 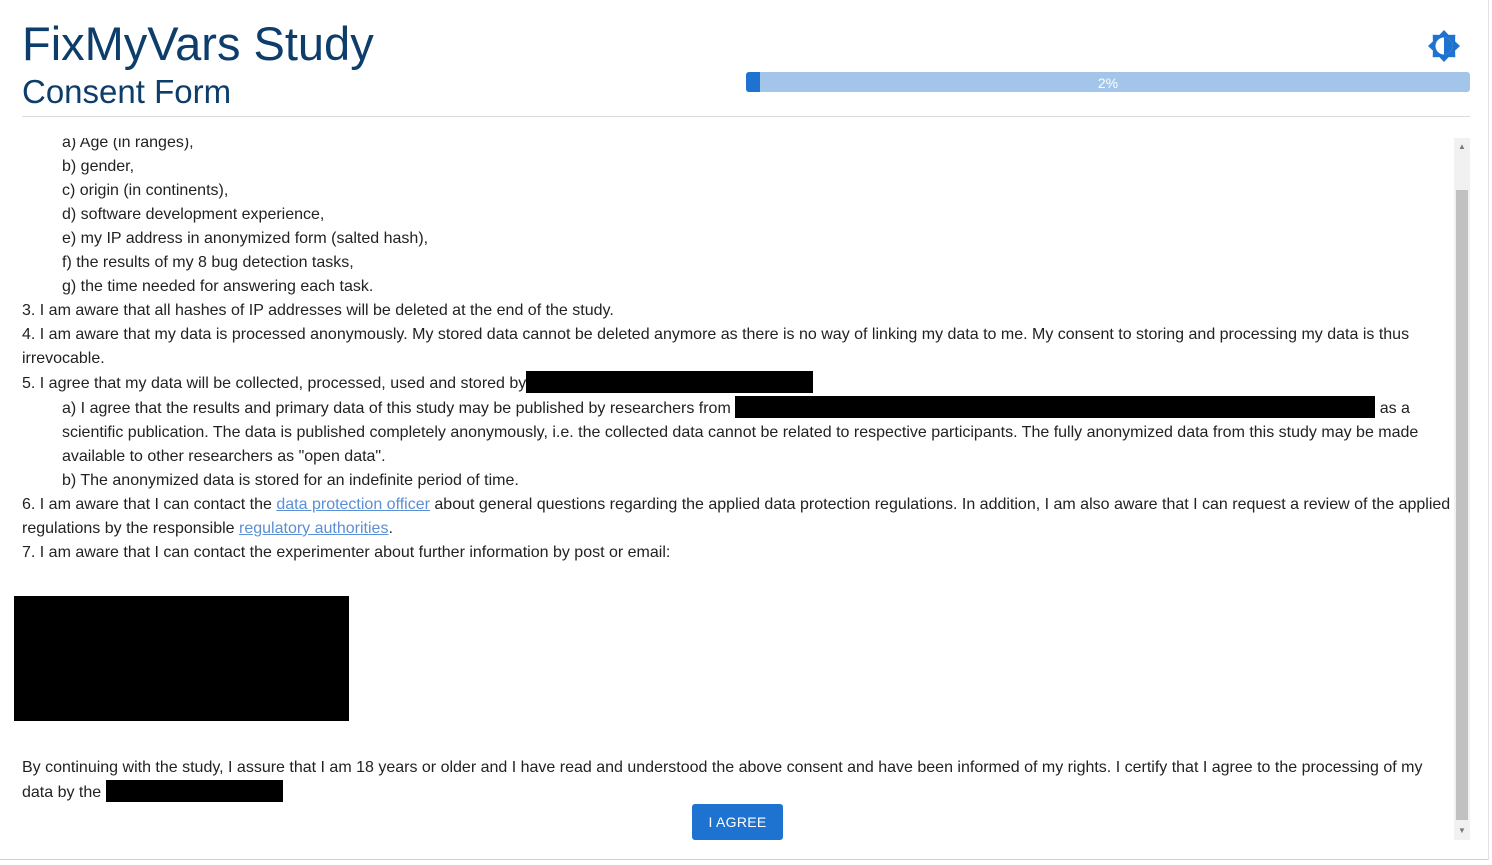 I want to click on agree-button: I AGREE, so click(x=737, y=822).